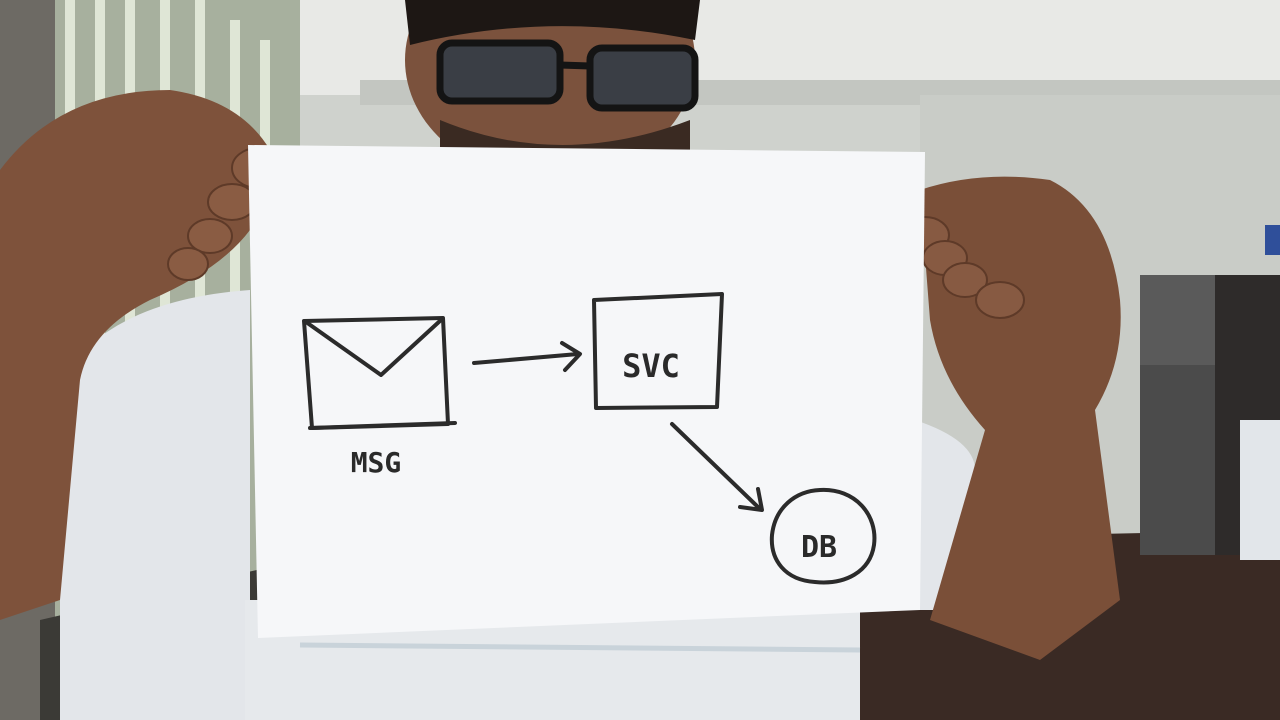 The width and height of the screenshot is (1280, 720). What do you see at coordinates (376, 462) in the screenshot?
I see `msg-label: MSG` at bounding box center [376, 462].